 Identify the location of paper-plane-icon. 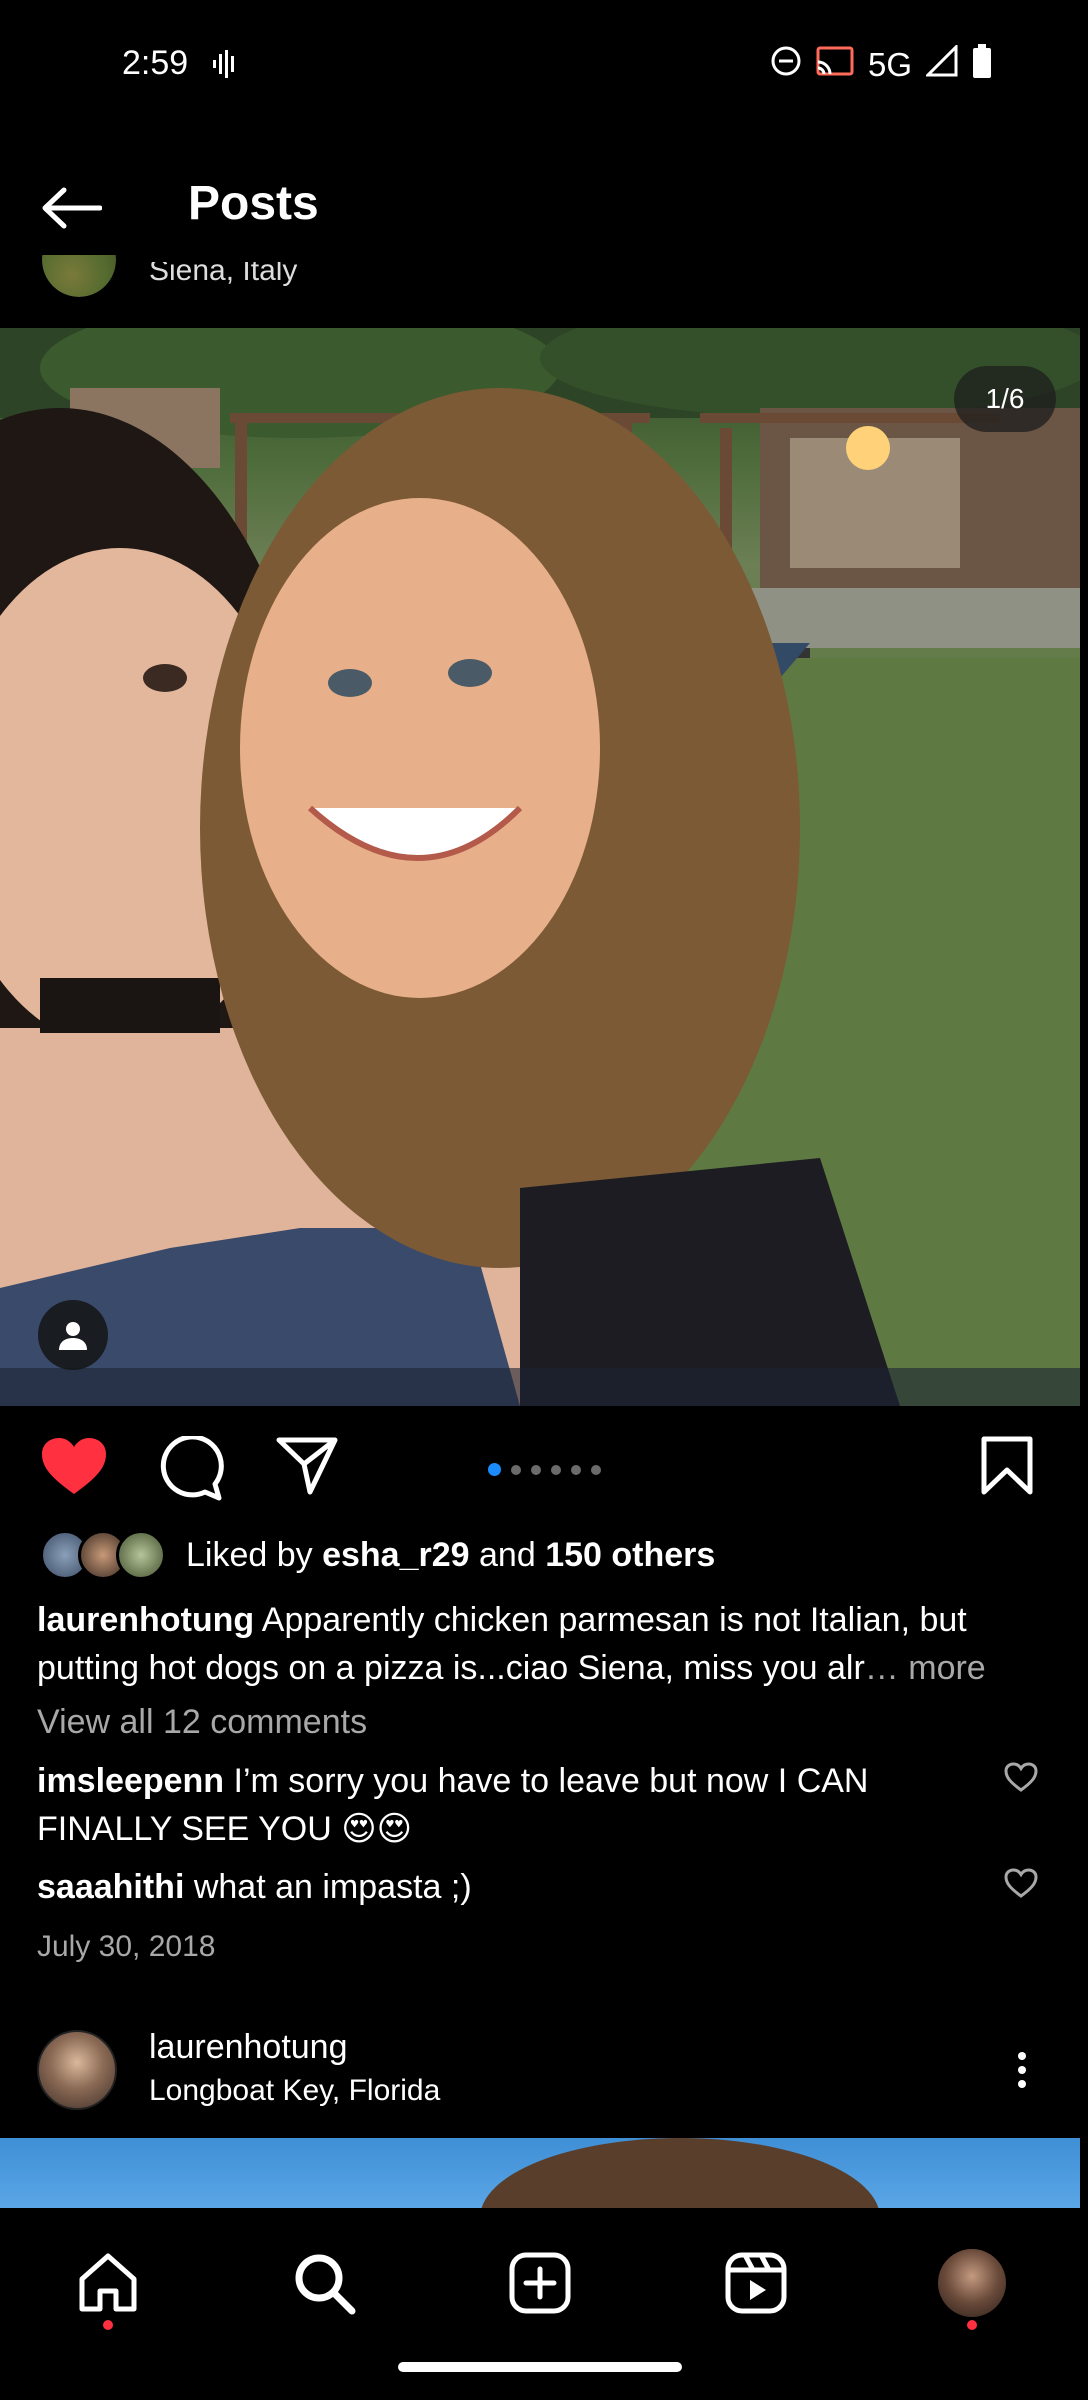
(307, 1466).